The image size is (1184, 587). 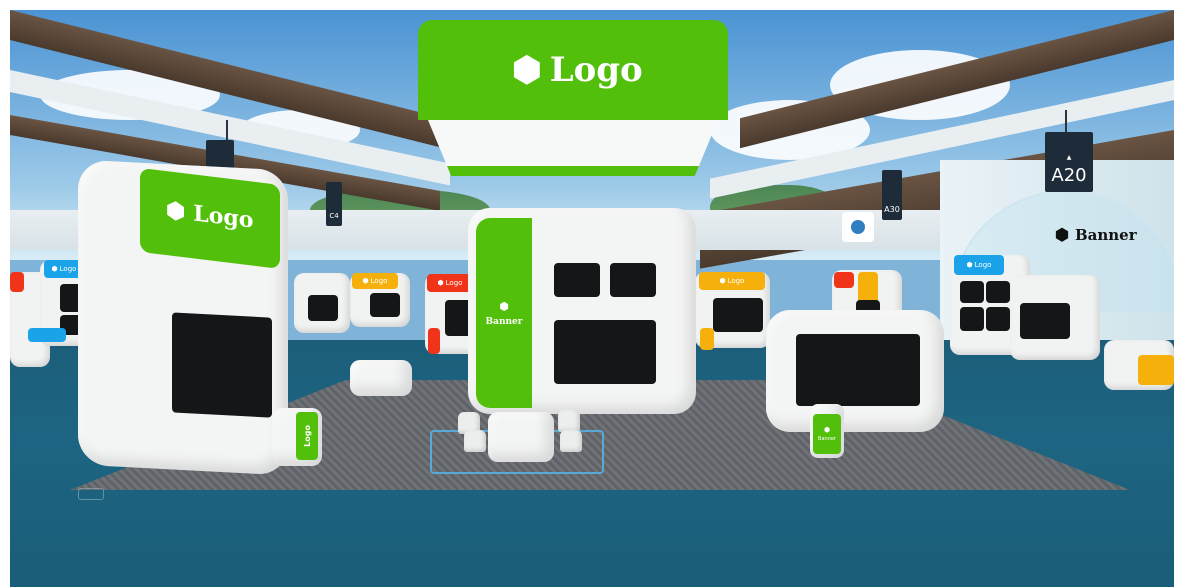 I want to click on left-booth-logo-label: Logo, so click(x=223, y=217).